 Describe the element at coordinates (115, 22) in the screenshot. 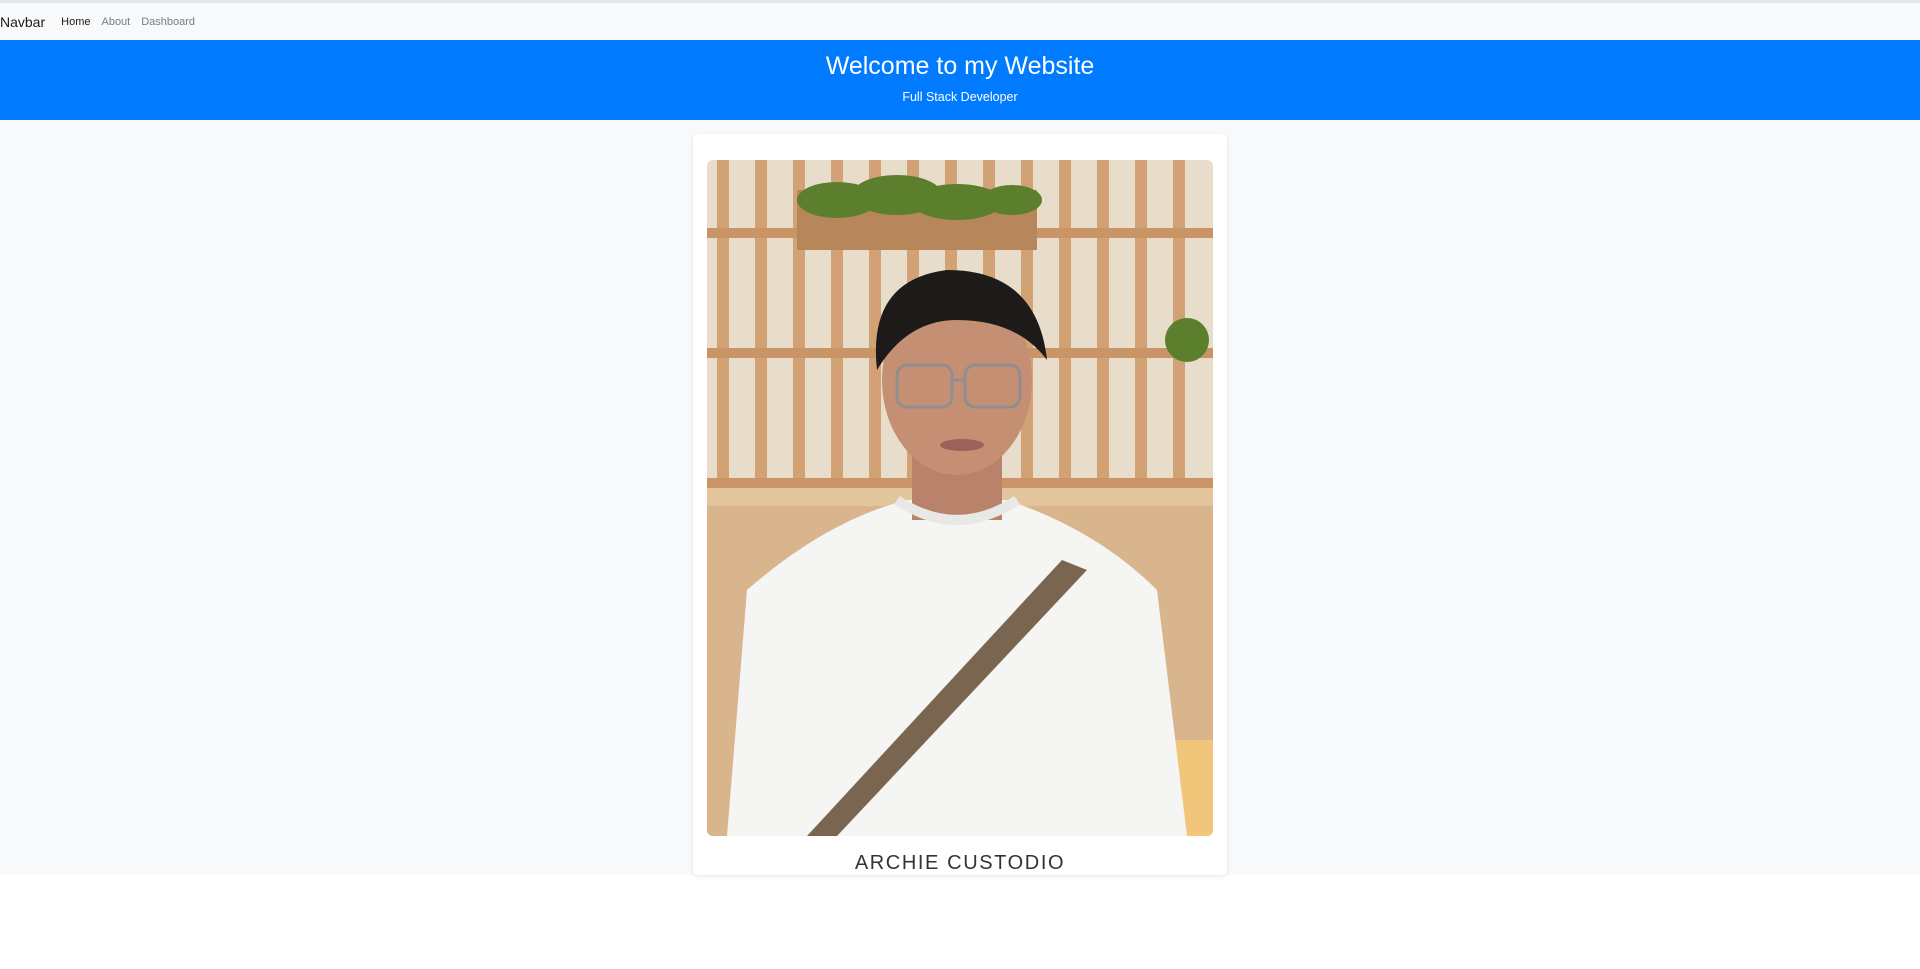

I see `nav-link-about: About` at that location.